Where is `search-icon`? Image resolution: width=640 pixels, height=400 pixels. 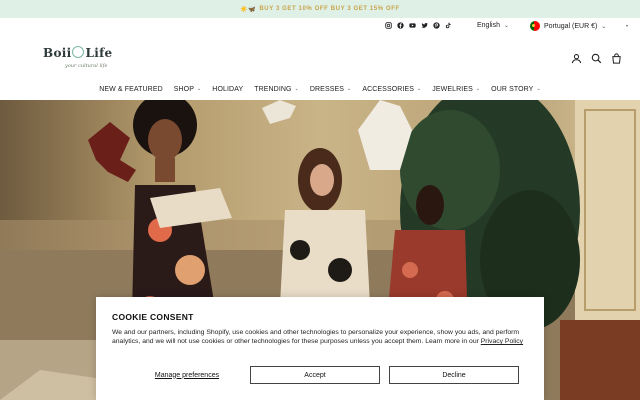 search-icon is located at coordinates (596, 58).